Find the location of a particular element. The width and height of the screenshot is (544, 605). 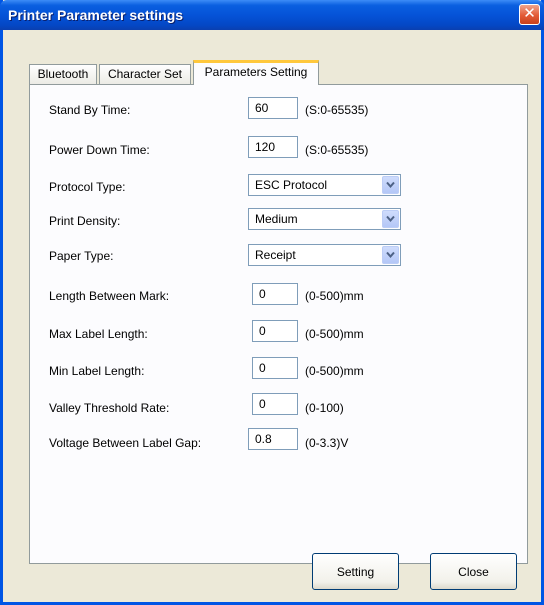

valley-threshold-rate-label: Valley Threshold Rate: is located at coordinates (109, 408).